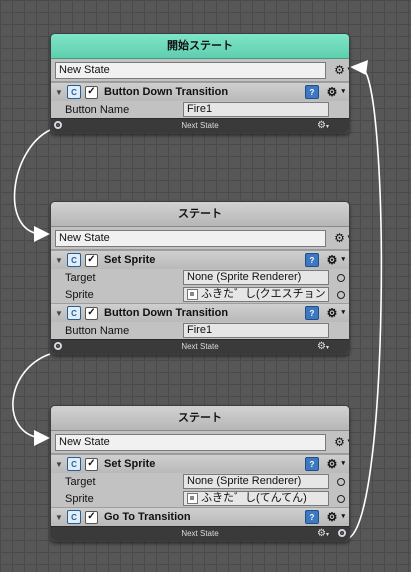 Image resolution: width=411 pixels, height=572 pixels. I want to click on property-row: Sprite ふきた゛し(てんてん), so click(200, 498).